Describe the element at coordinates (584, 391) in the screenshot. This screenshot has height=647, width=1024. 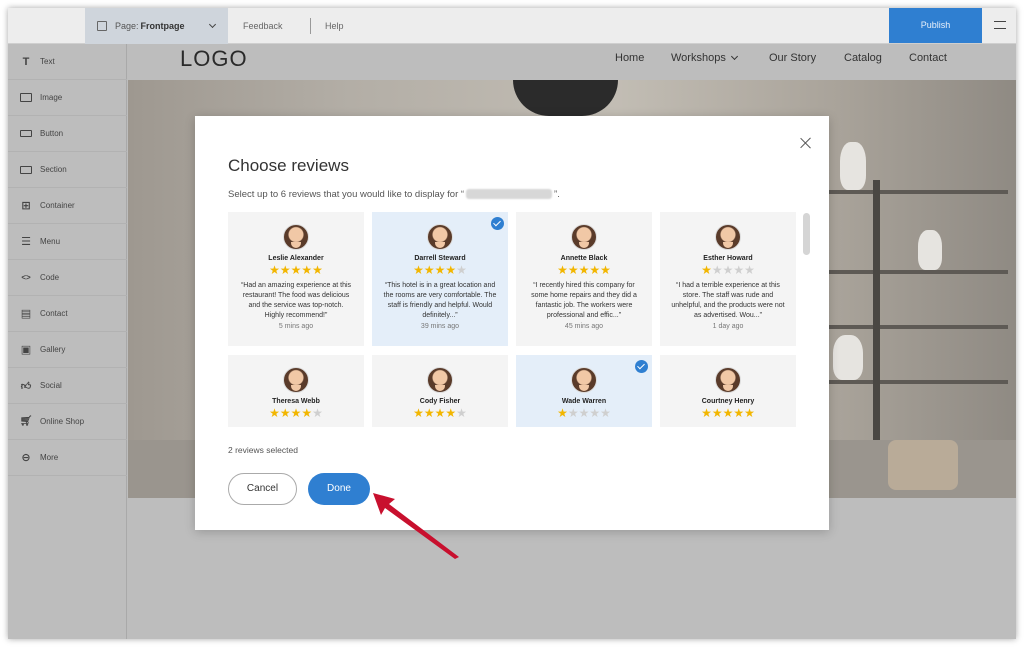
I see `review-card: Wade Warren ★★★★★` at that location.